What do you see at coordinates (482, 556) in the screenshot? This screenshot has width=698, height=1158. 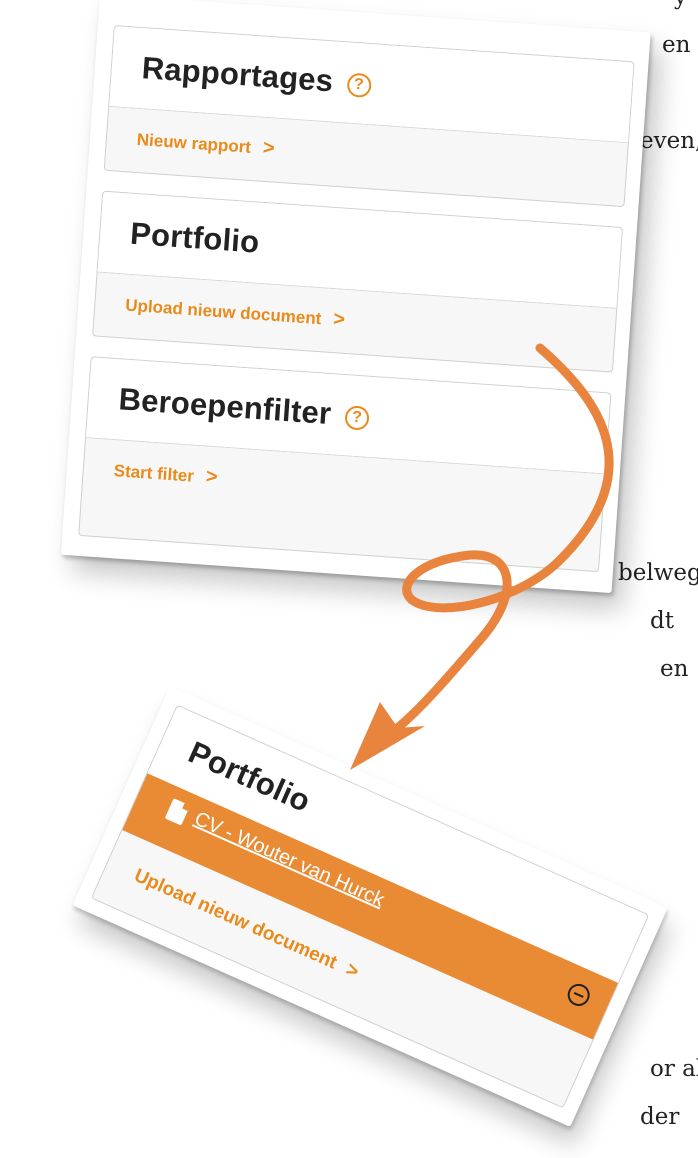 I see `curly-arrow-icon` at bounding box center [482, 556].